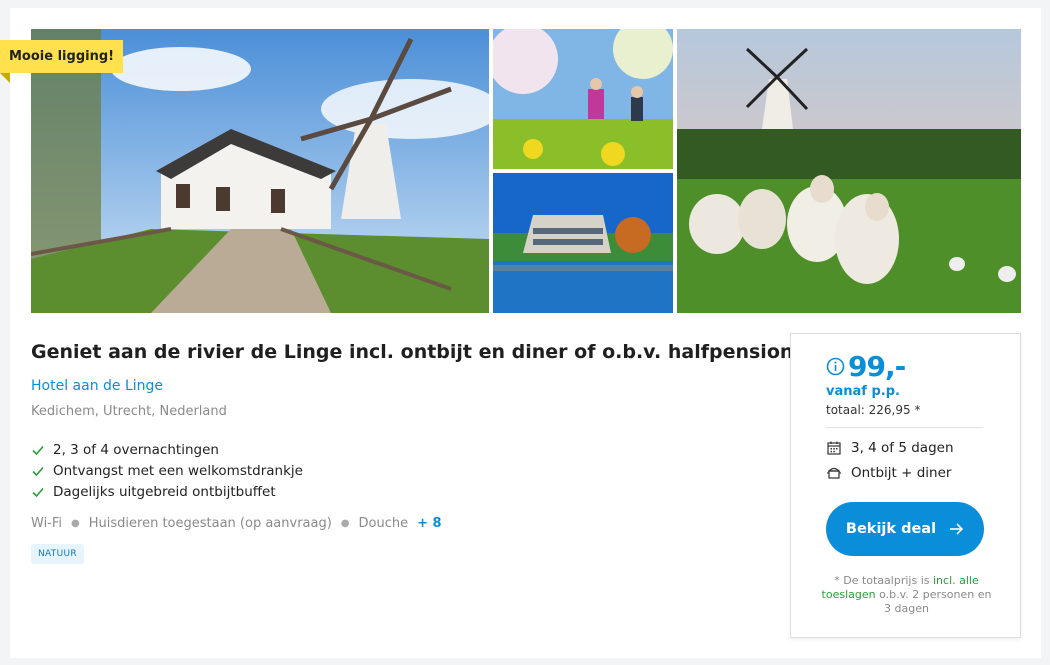 The image size is (1050, 665). I want to click on feature-item: Dagelijks uitgebreid ontbijtbuffet, so click(401, 491).